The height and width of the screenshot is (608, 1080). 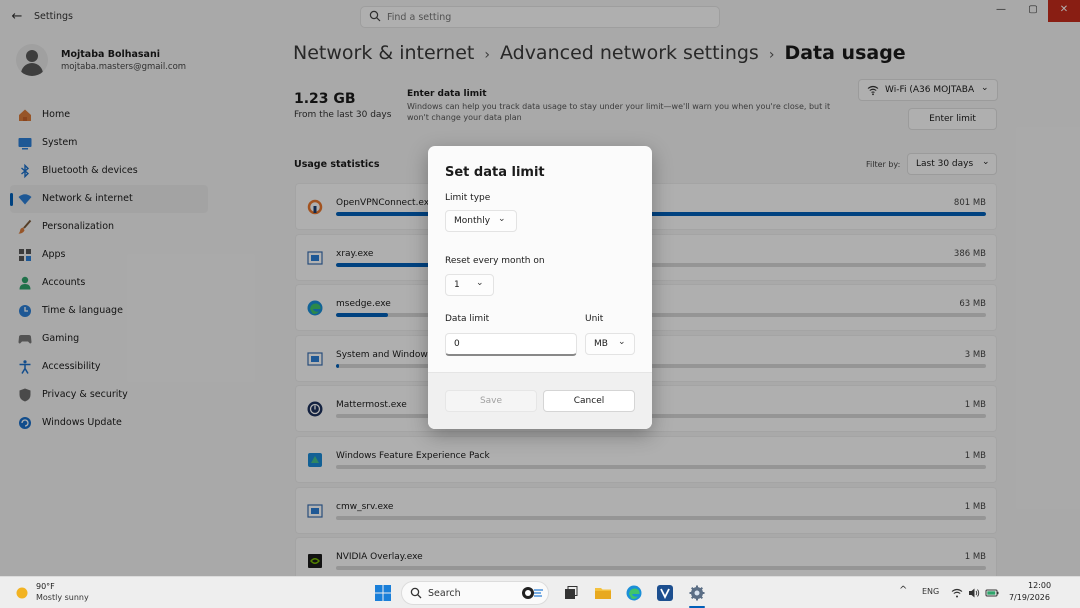 I want to click on limit-type-select: Monthly ⌄, so click(x=481, y=221).